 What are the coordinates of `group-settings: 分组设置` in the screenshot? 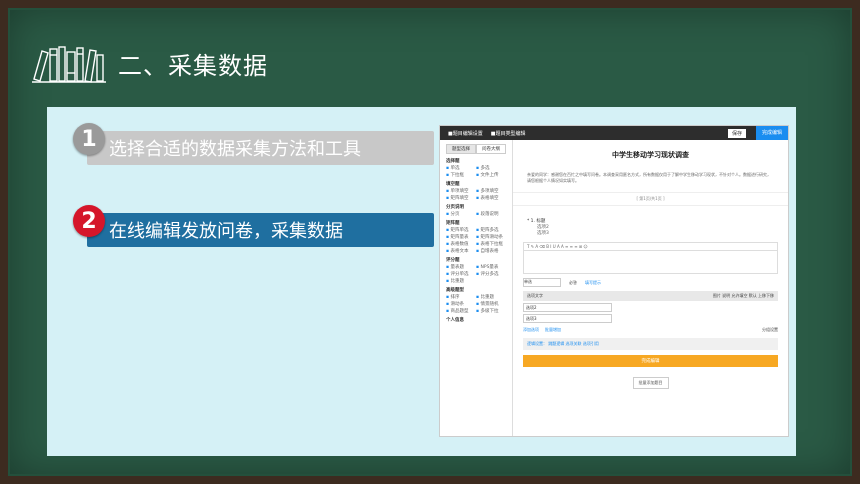 It's located at (770, 330).